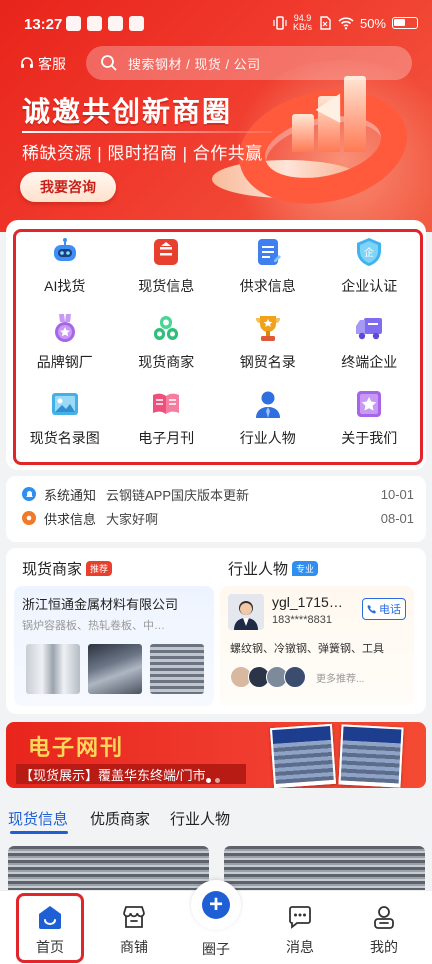  I want to click on nav-label: 消息, so click(300, 947).